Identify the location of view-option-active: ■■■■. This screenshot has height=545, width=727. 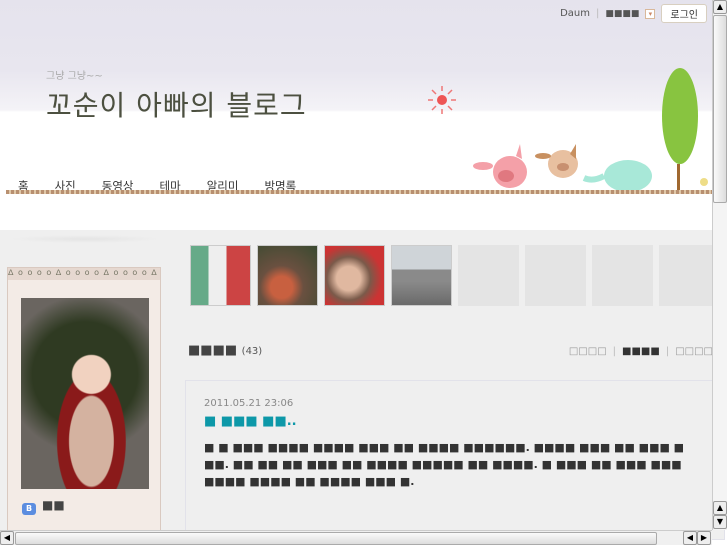
(641, 351).